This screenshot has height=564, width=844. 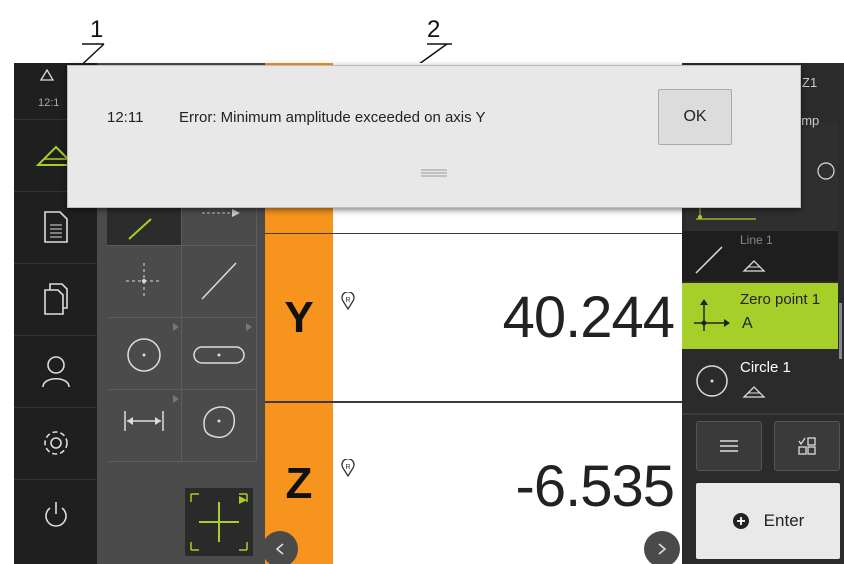 I want to click on drag-handle-icon, so click(x=434, y=174).